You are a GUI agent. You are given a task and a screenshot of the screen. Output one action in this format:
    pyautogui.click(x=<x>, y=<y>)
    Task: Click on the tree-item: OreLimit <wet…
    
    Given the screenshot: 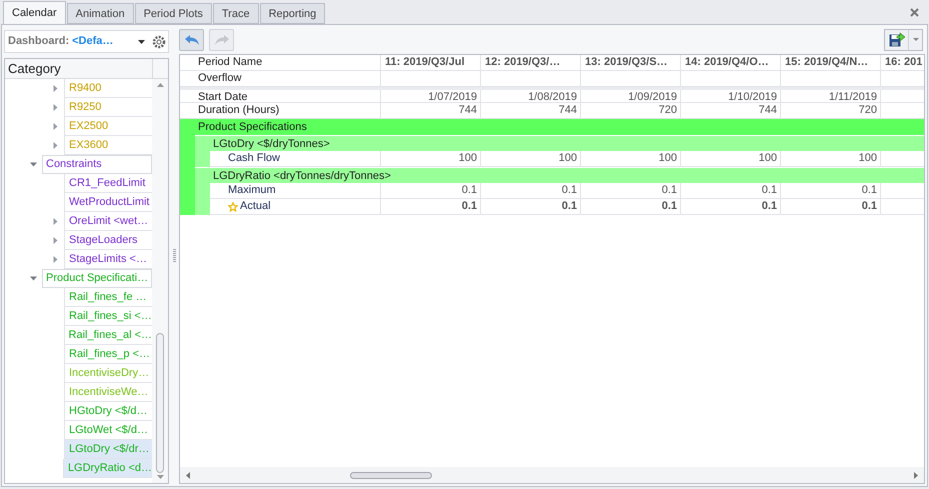 What is the action you would take?
    pyautogui.click(x=108, y=221)
    